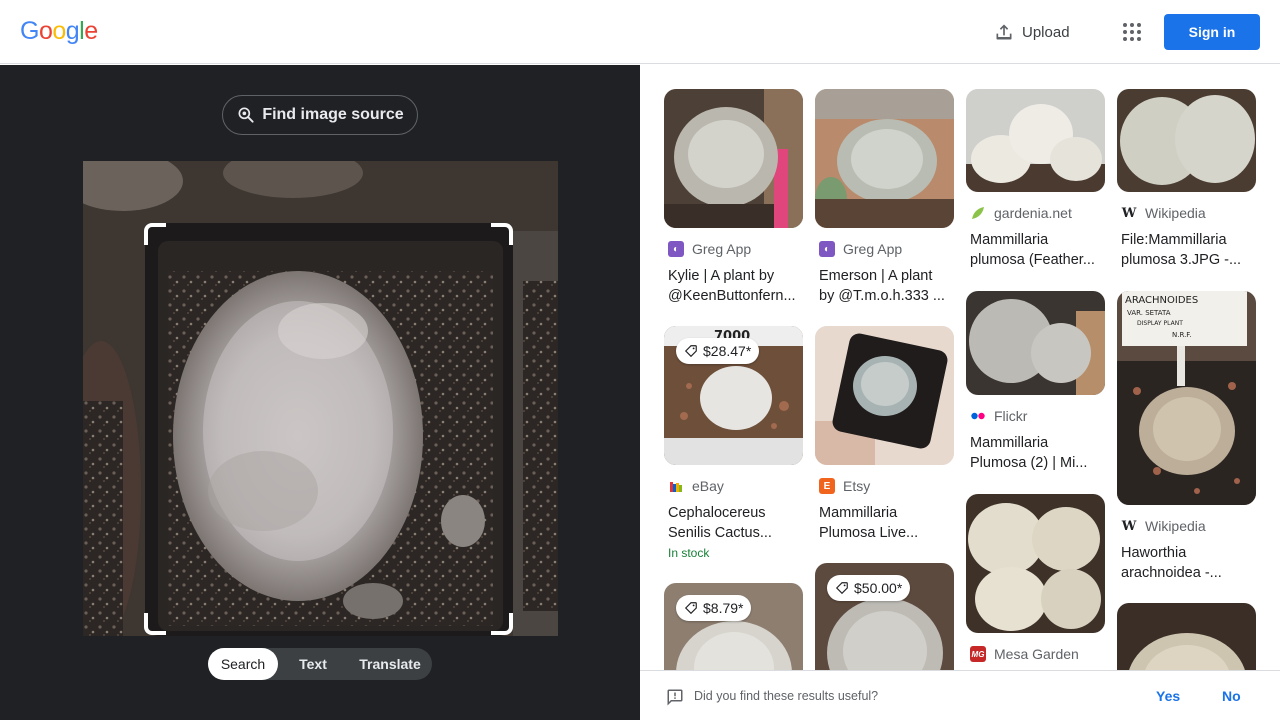  I want to click on logo-letter: e, so click(91, 31).